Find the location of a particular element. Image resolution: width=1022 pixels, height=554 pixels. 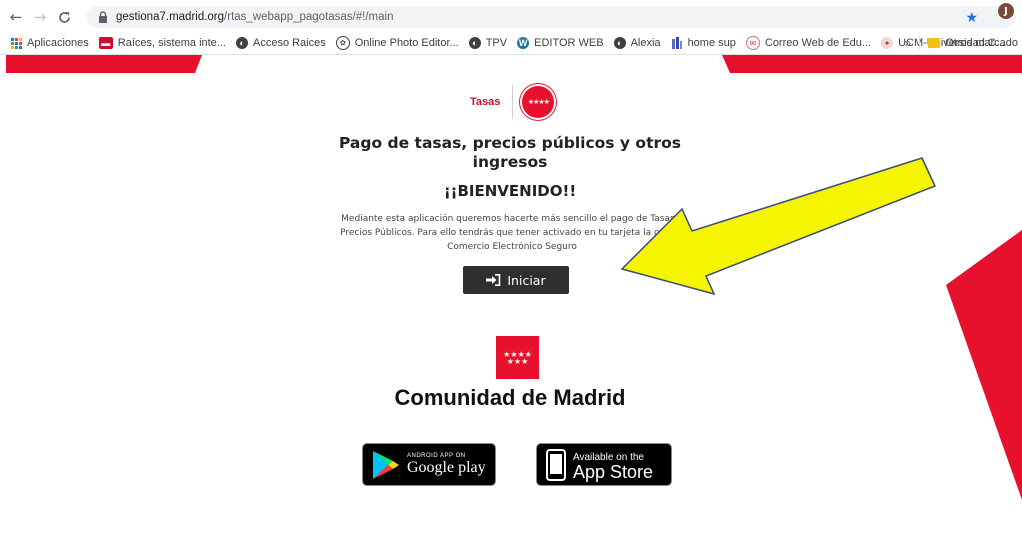

org-name: Comunidad de Madrid is located at coordinates (510, 397).